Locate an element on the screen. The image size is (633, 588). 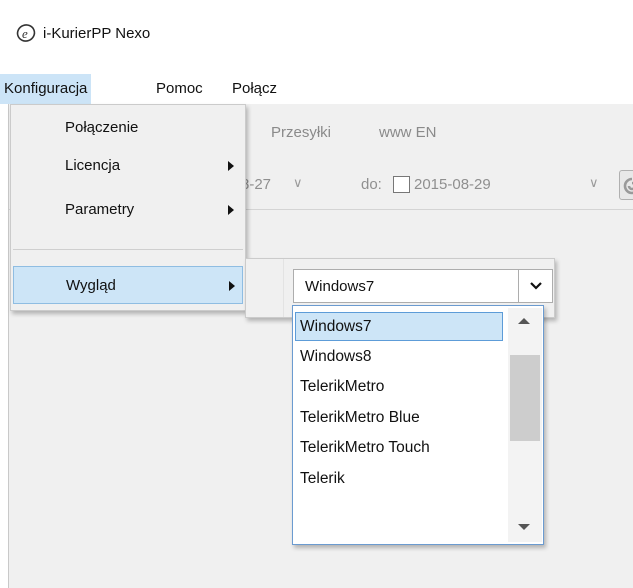
menu-bar: Konfiguracja Pomoc Połącz is located at coordinates (316, 89).